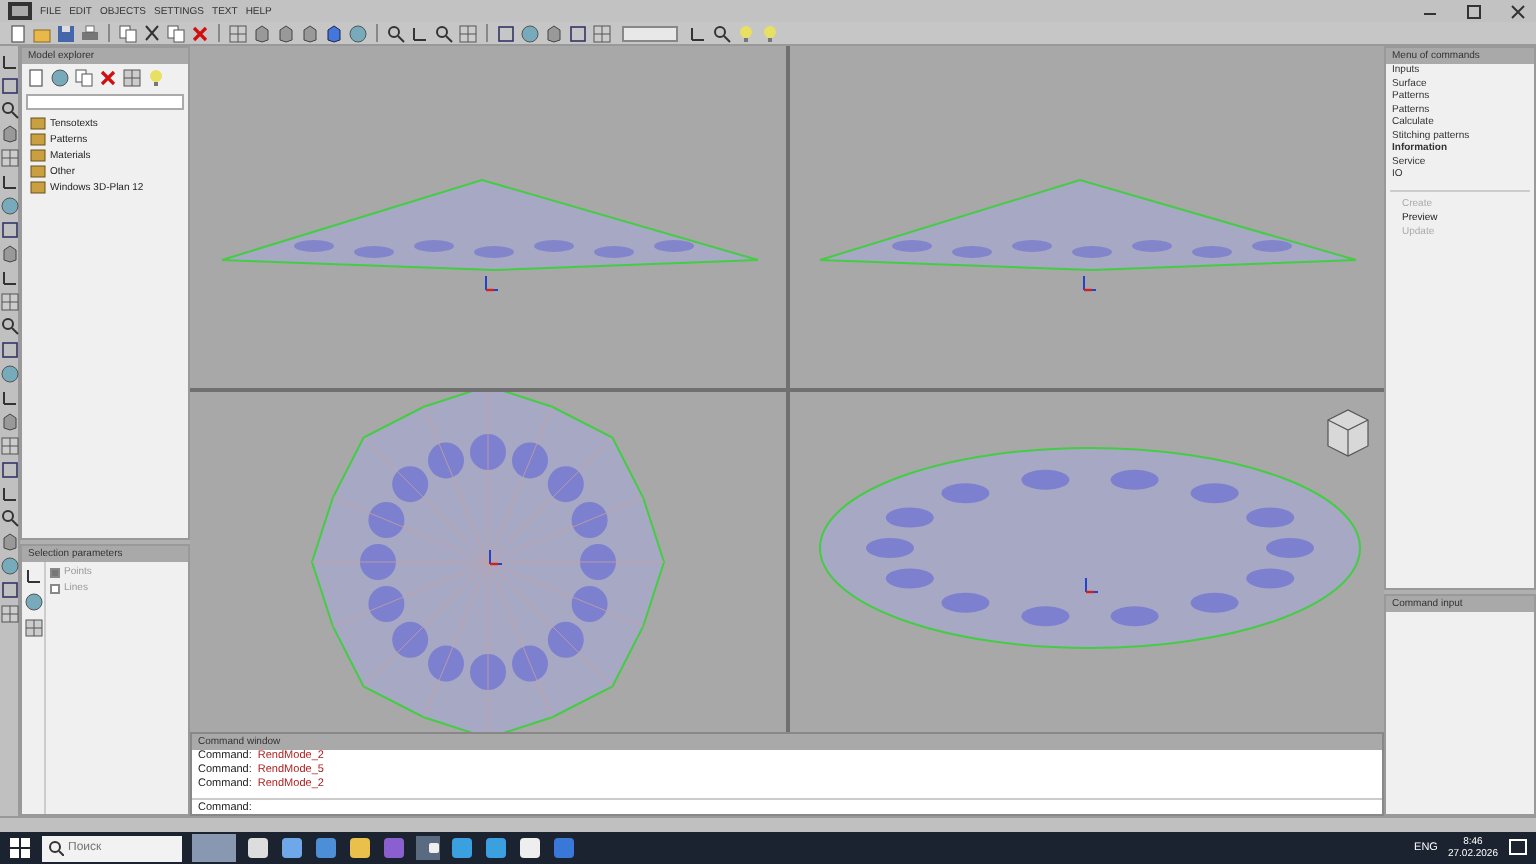 This screenshot has width=1536, height=864. I want to click on photo-placeholder, so click(214, 848).